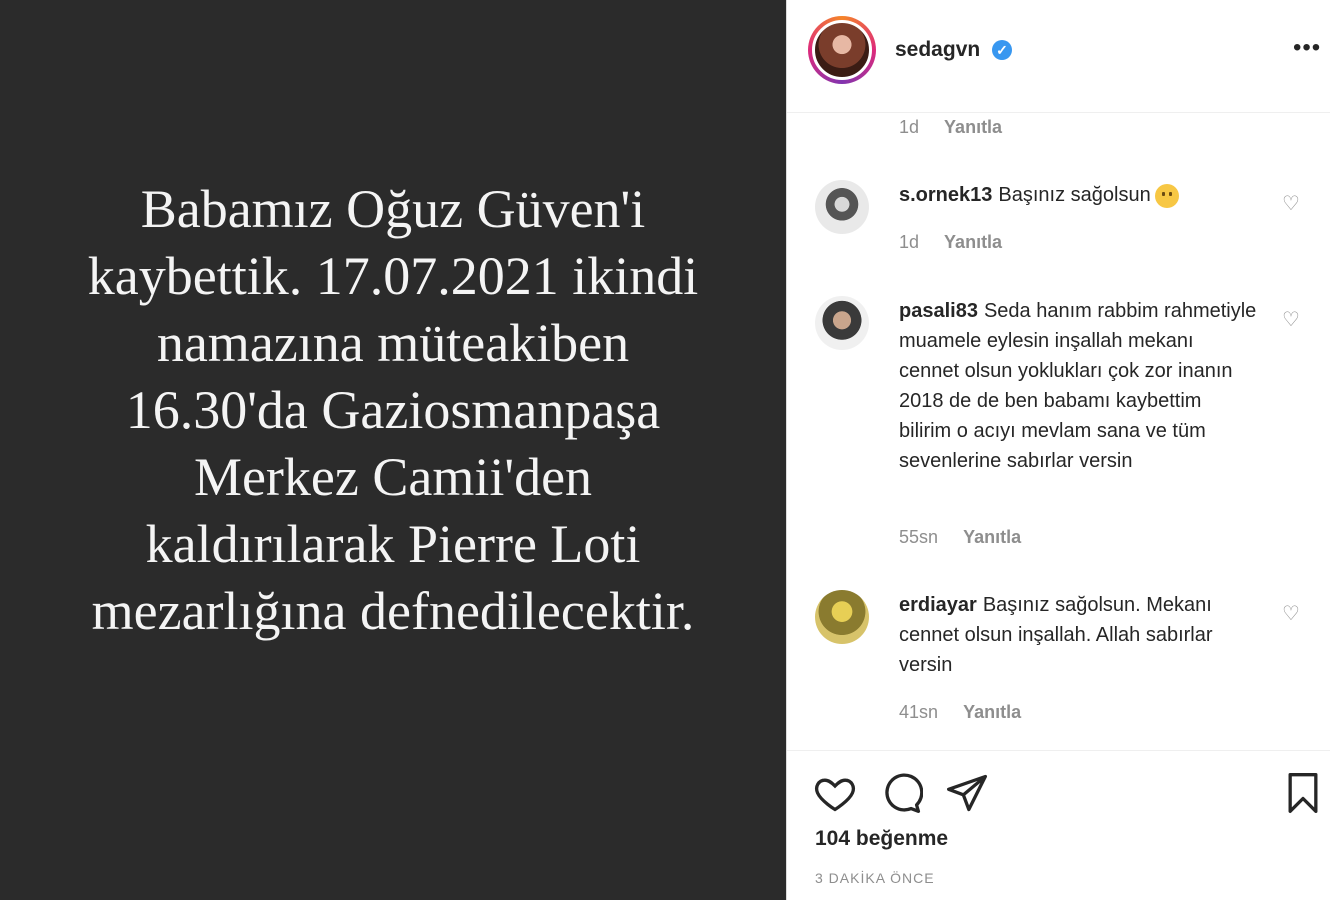  Describe the element at coordinates (1058, 56) in the screenshot. I see `post-header: sedagvn ✓ •••` at that location.